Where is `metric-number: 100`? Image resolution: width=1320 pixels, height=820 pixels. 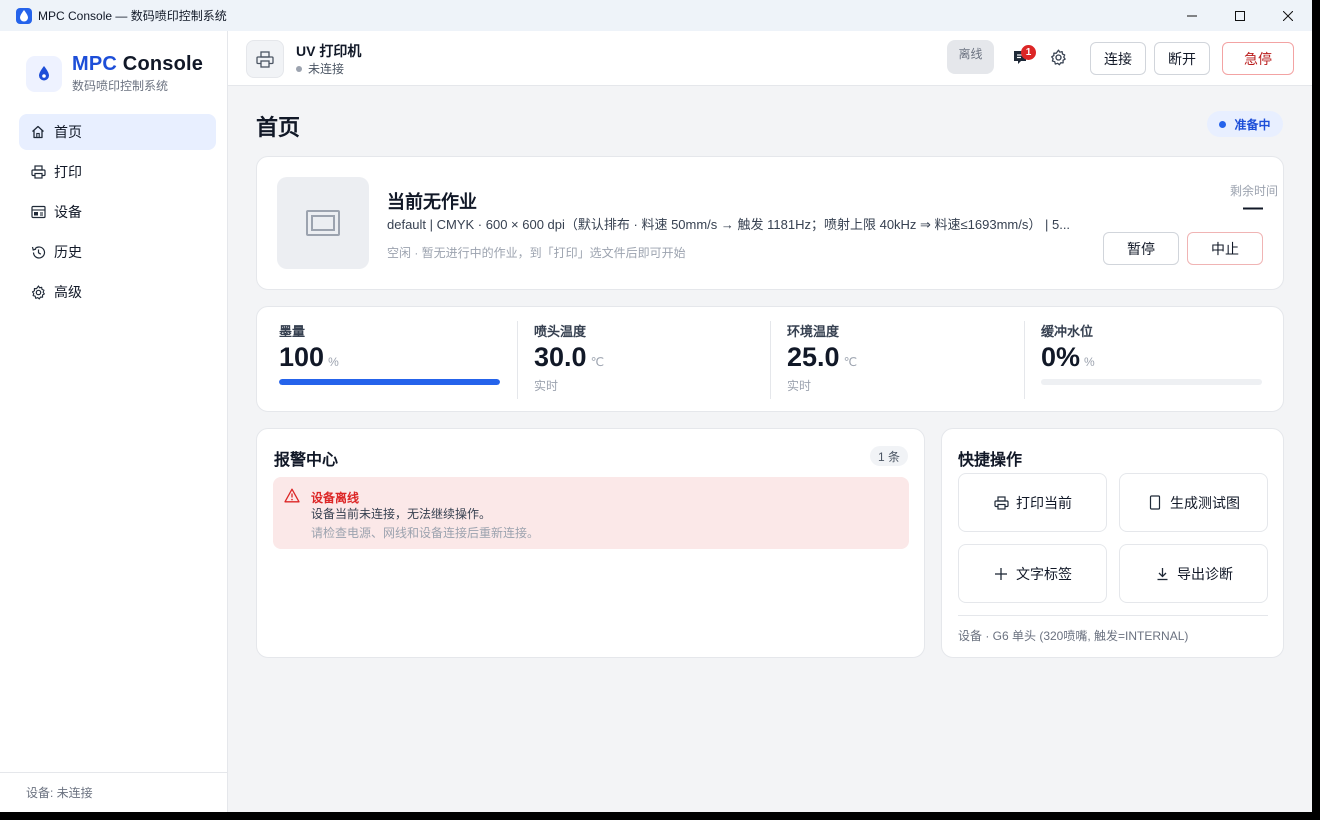
metric-number: 100 is located at coordinates (302, 357).